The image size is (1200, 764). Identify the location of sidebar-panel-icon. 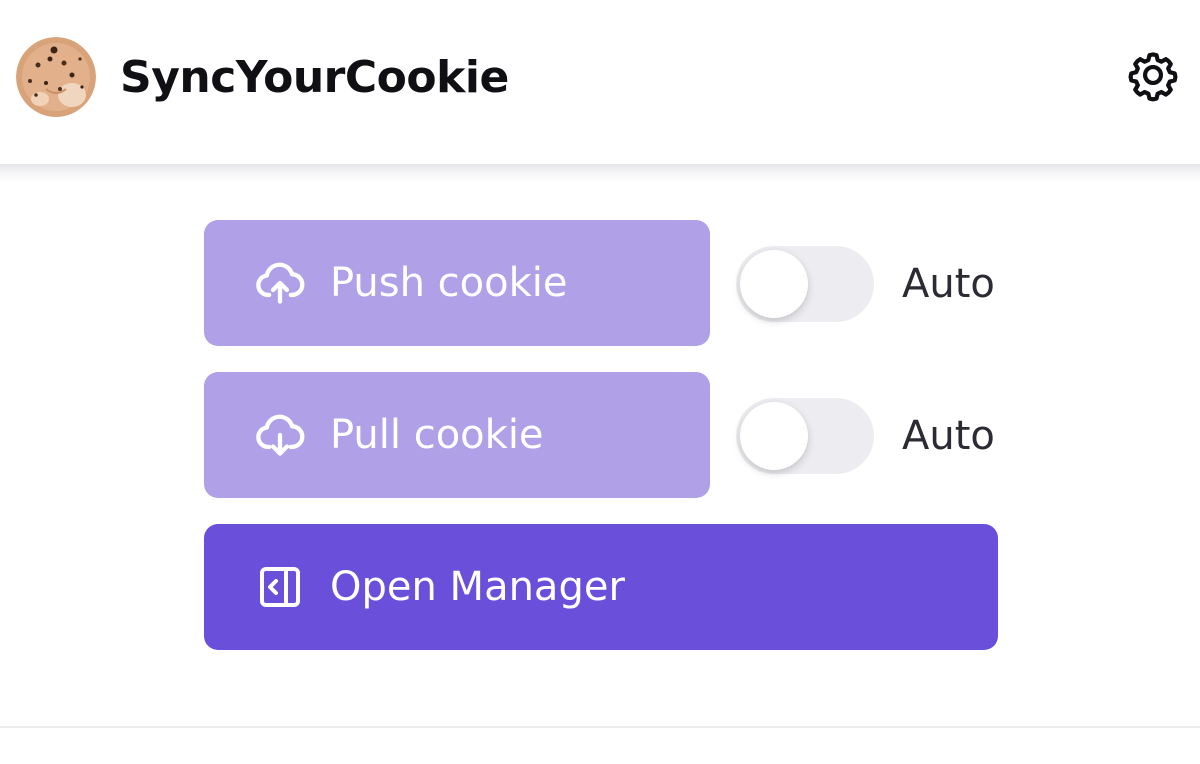
(280, 587).